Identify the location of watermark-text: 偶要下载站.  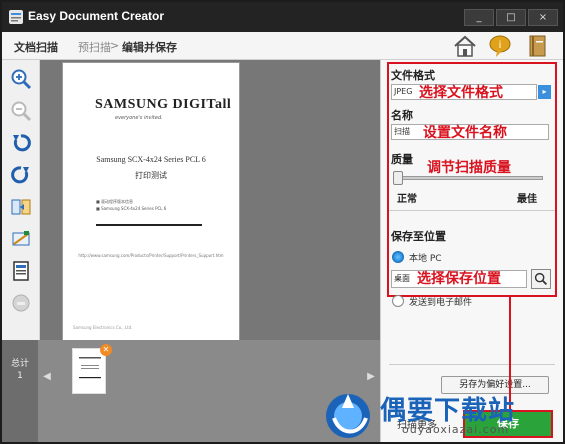
(448, 411).